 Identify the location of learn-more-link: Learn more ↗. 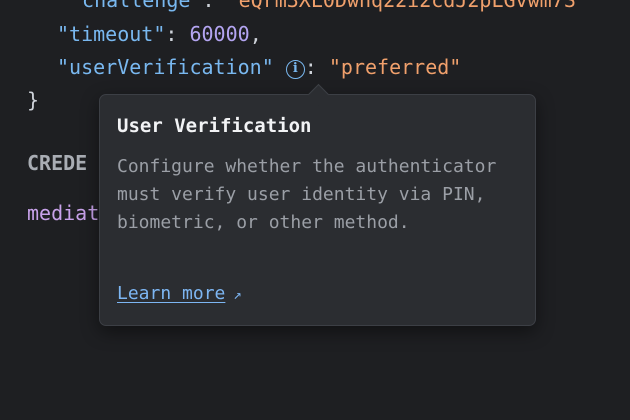
(179, 293).